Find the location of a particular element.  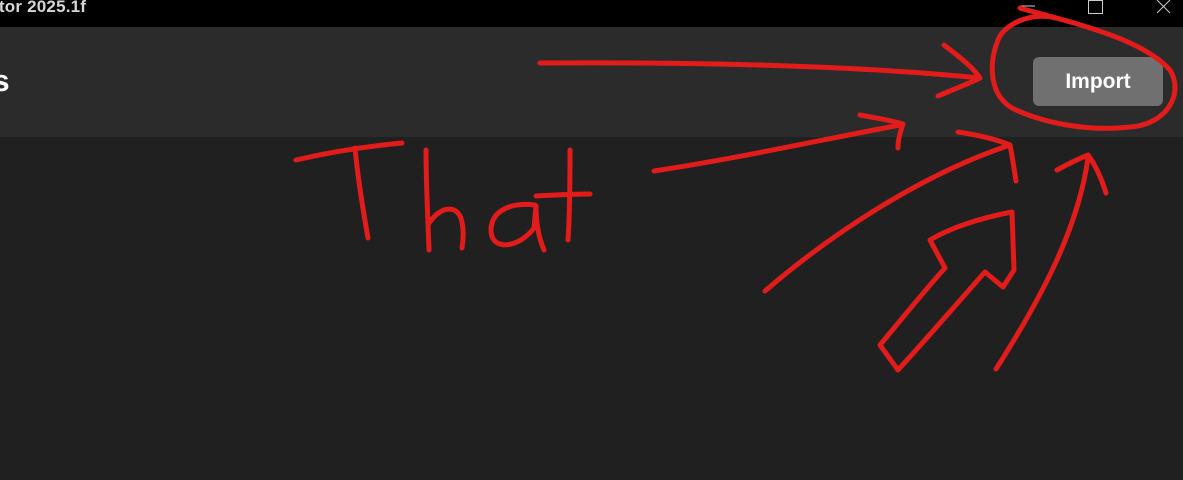

import-button: Import is located at coordinates (1098, 81).